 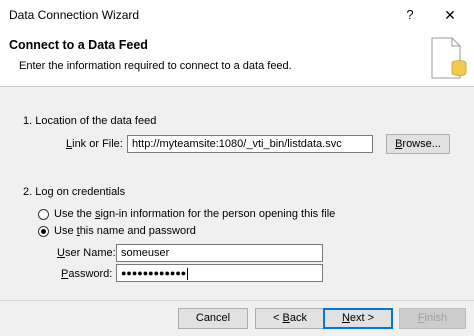 I want to click on help-button: ?, so click(x=410, y=15).